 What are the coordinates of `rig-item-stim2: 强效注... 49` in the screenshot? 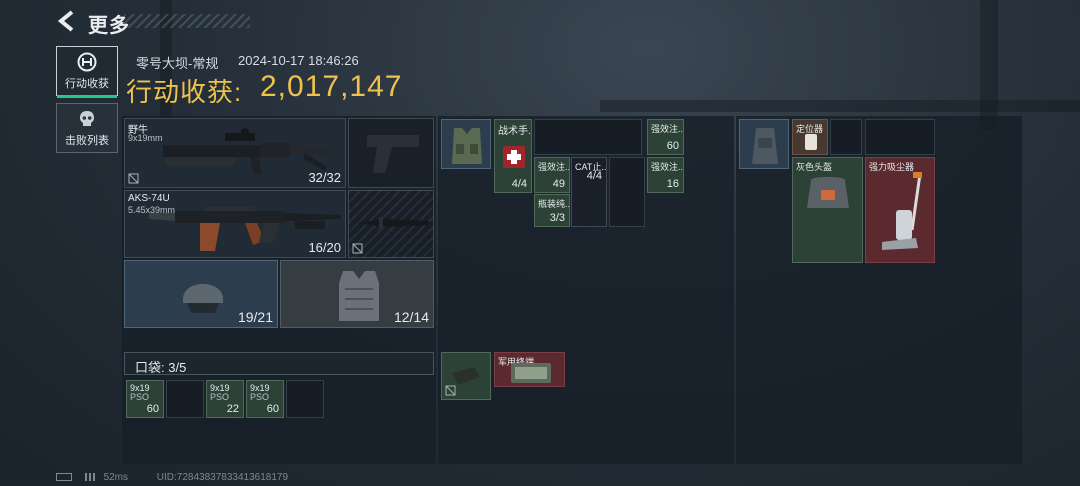 It's located at (552, 175).